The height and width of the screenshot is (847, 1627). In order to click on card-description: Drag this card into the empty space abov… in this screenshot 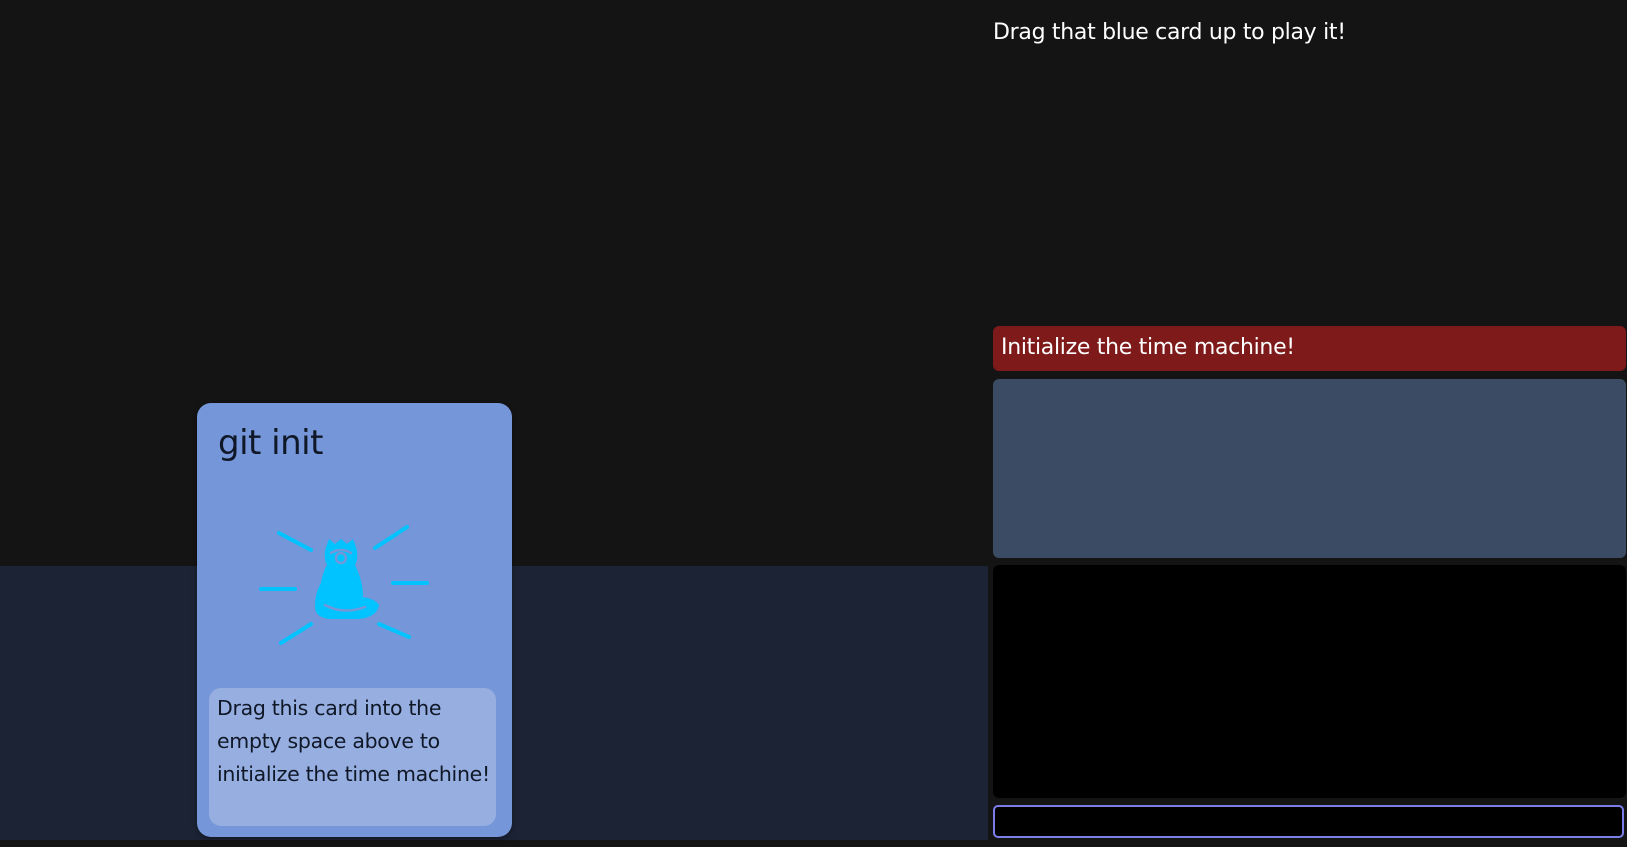, I will do `click(353, 741)`.